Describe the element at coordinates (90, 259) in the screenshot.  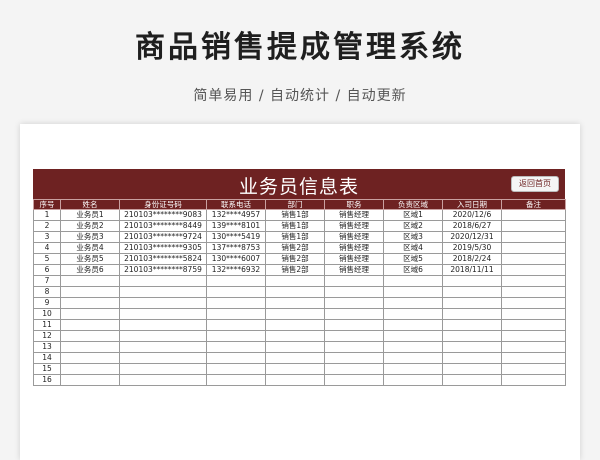
I see `cell-name: 业务员5` at that location.